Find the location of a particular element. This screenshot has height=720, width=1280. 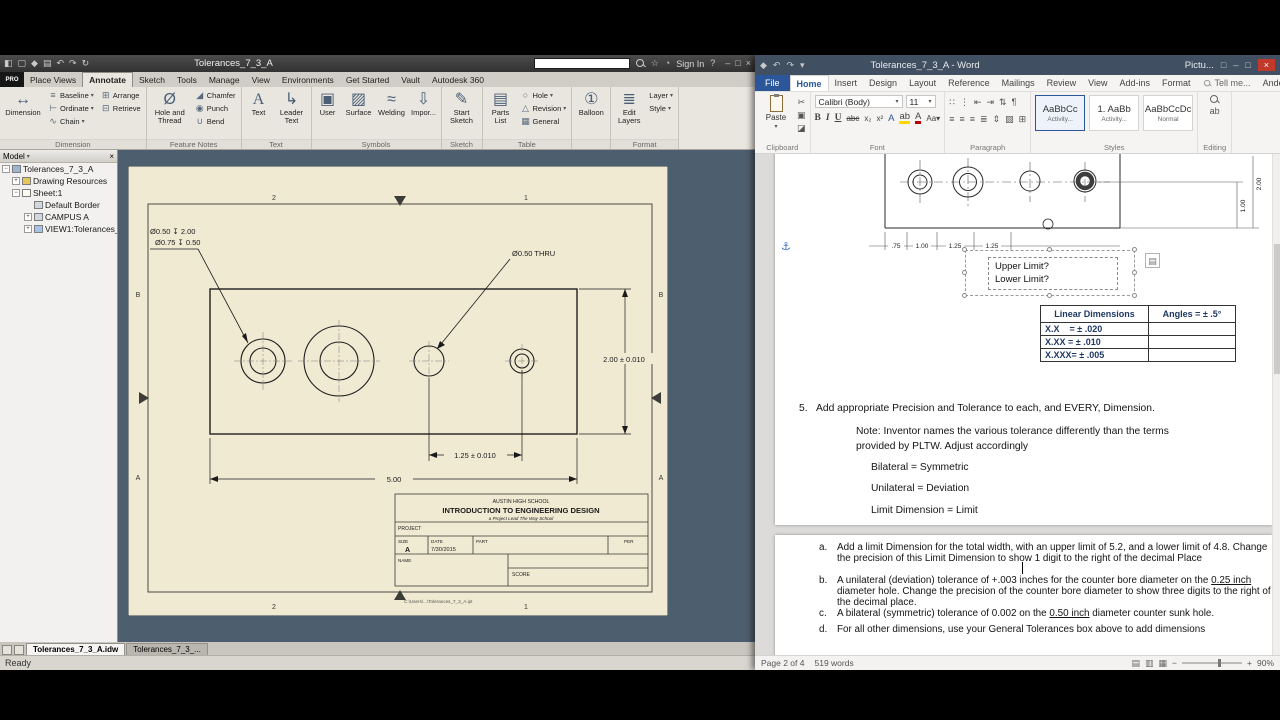

punch-button: ◉ Punch is located at coordinates (215, 108).